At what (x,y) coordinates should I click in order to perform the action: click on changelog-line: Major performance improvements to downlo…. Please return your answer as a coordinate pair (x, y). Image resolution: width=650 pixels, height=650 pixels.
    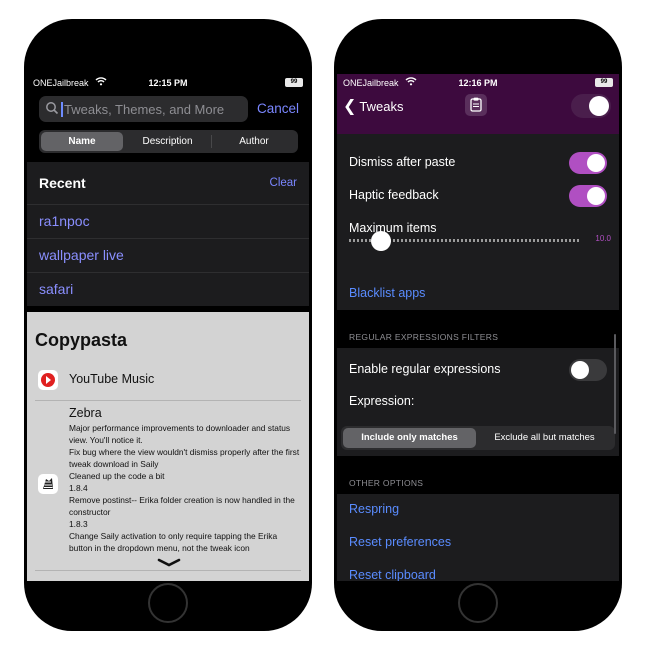
    Looking at the image, I should click on (180, 434).